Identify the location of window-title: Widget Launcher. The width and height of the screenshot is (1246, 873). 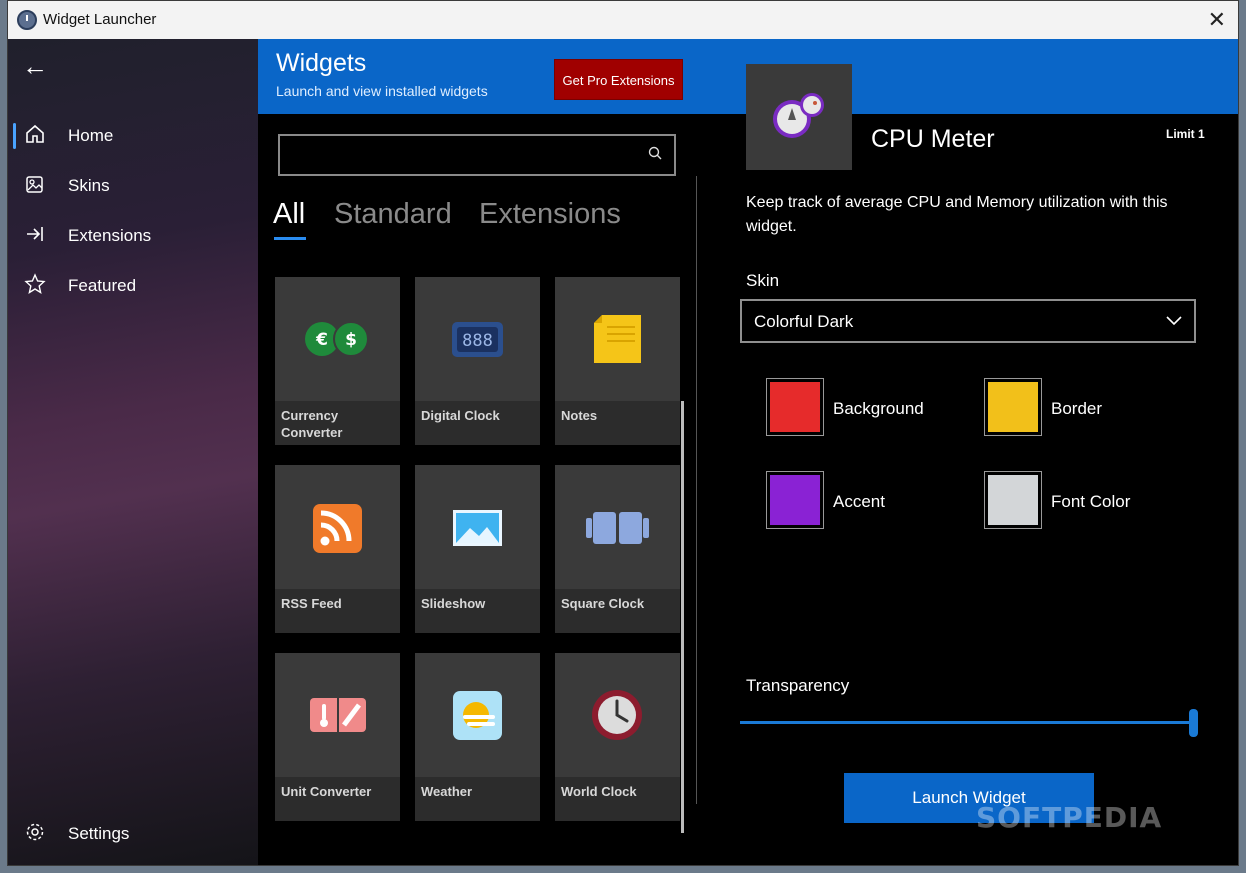
(100, 19).